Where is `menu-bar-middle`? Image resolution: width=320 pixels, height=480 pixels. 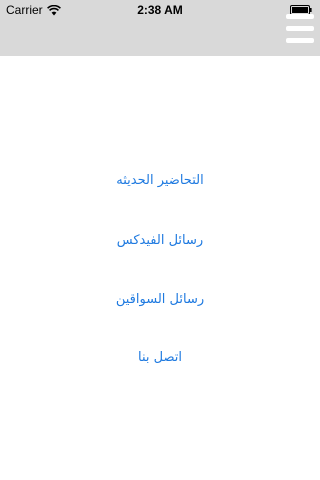 menu-bar-middle is located at coordinates (300, 28).